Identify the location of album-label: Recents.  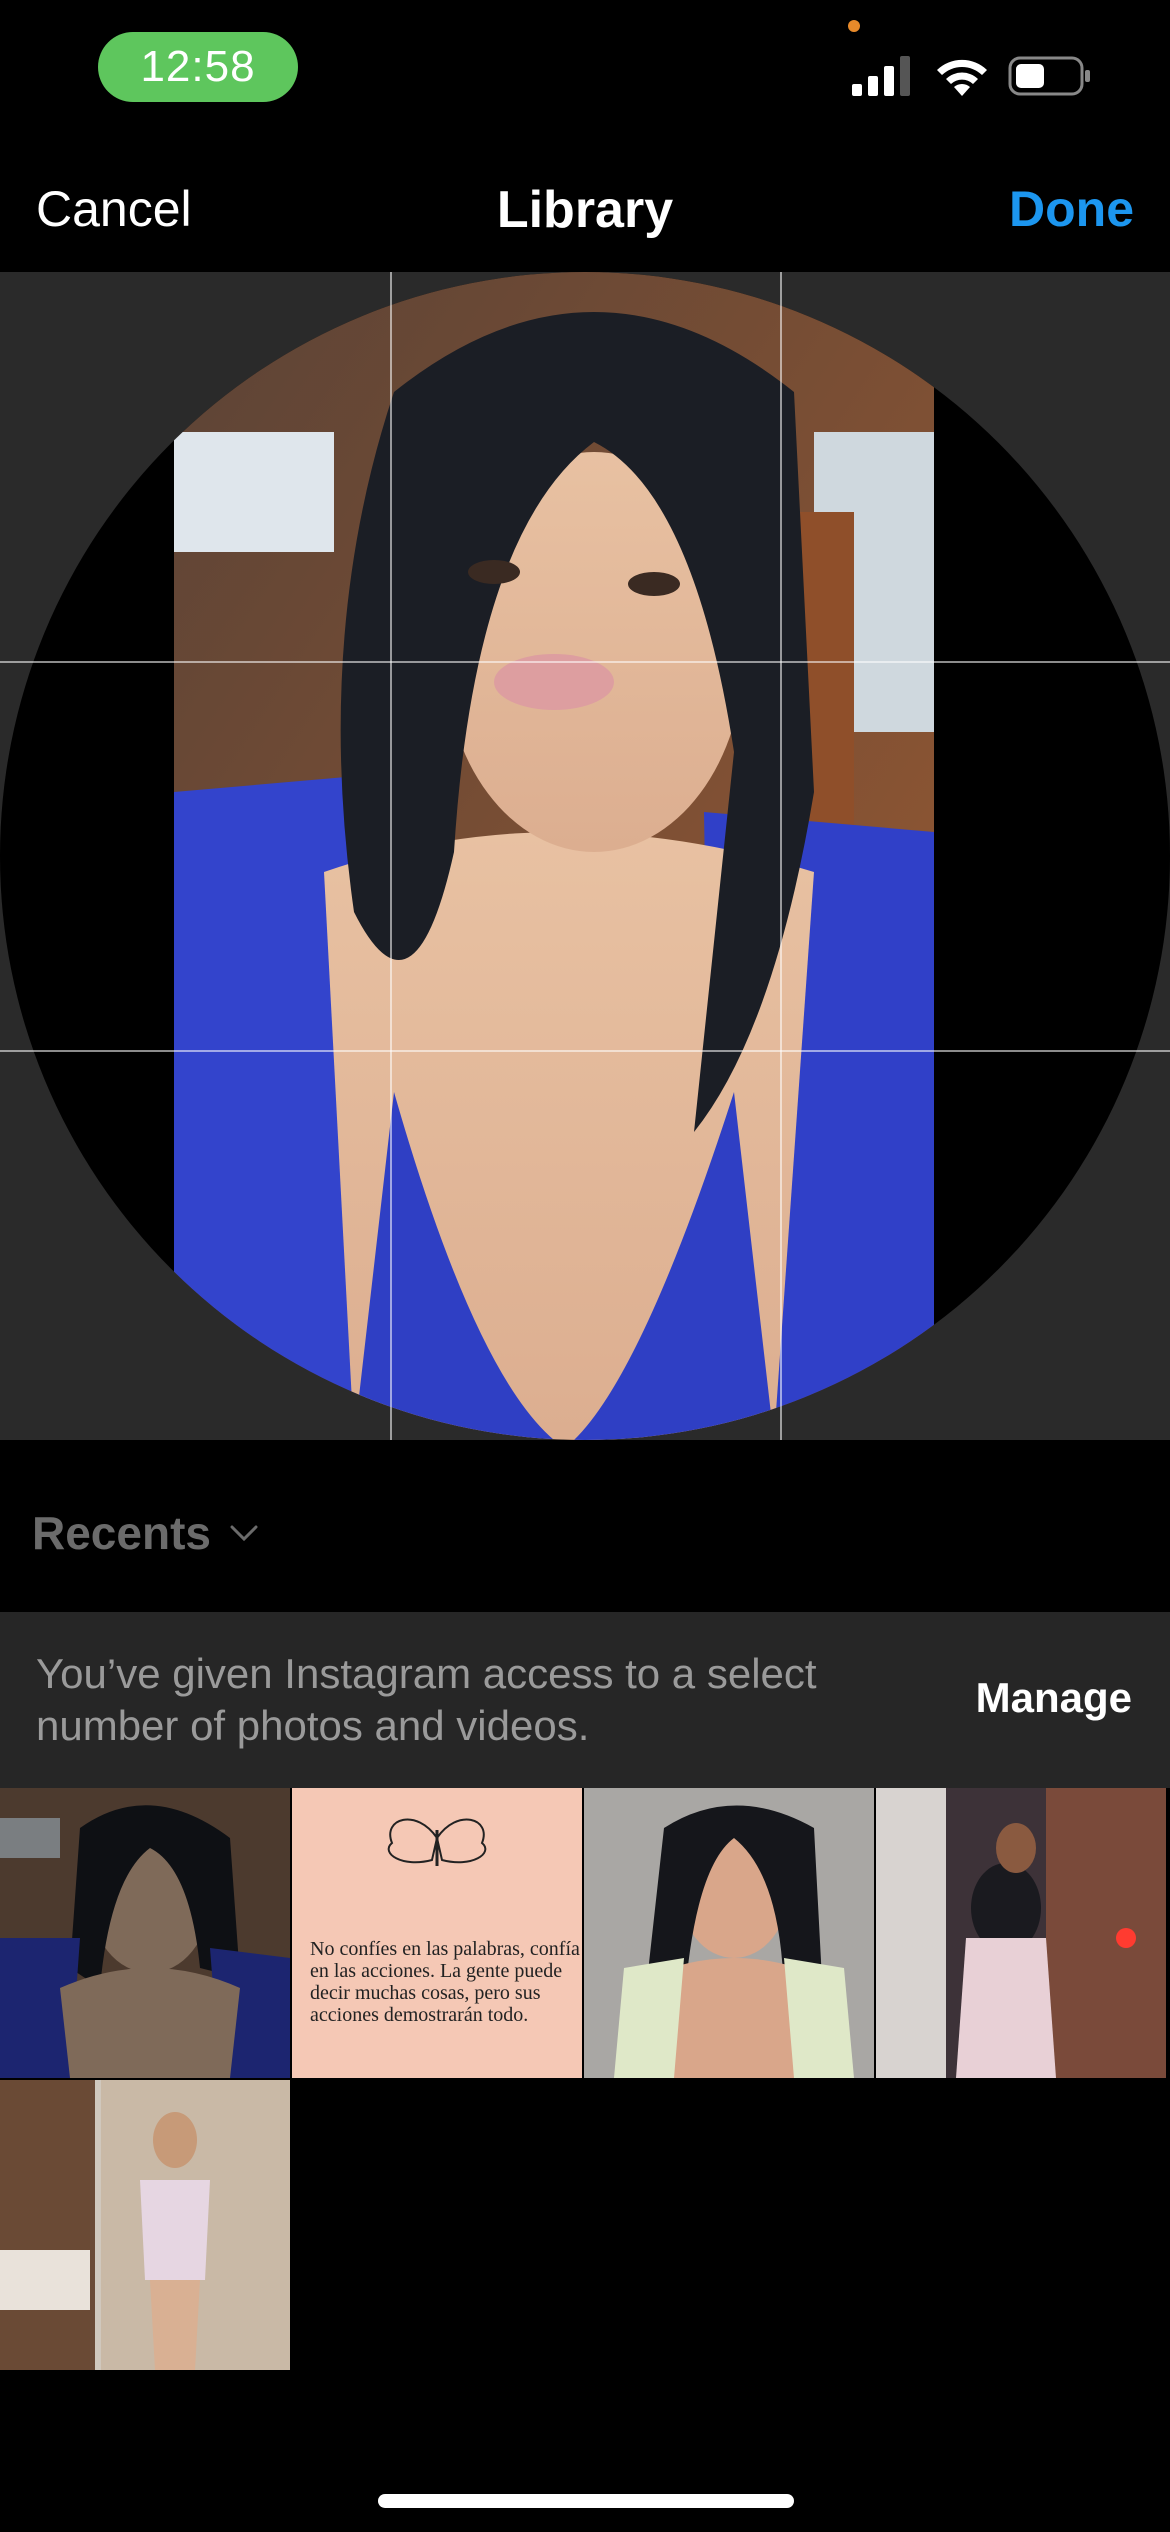
(121, 1533).